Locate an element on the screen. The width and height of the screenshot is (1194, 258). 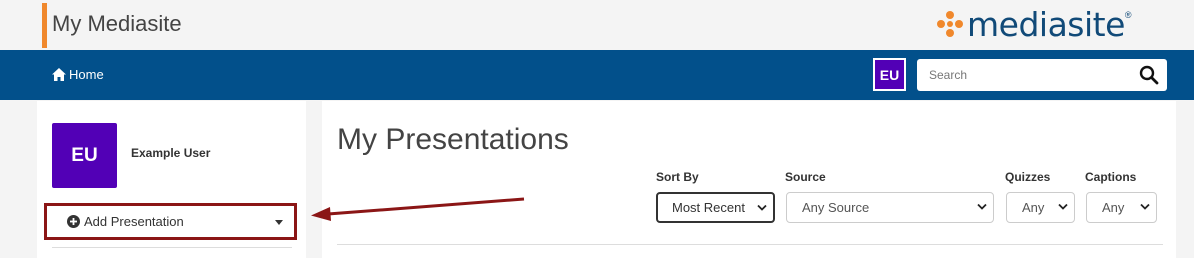
source-label: Source is located at coordinates (805, 177).